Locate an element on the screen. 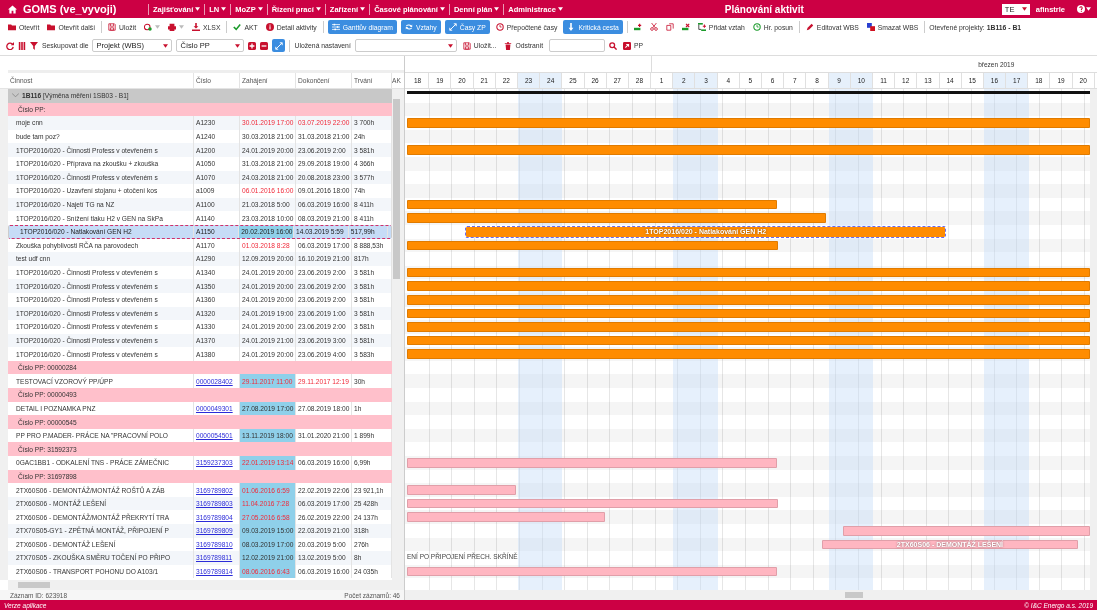 The image size is (1097, 610). columns-icon is located at coordinates (22, 45).